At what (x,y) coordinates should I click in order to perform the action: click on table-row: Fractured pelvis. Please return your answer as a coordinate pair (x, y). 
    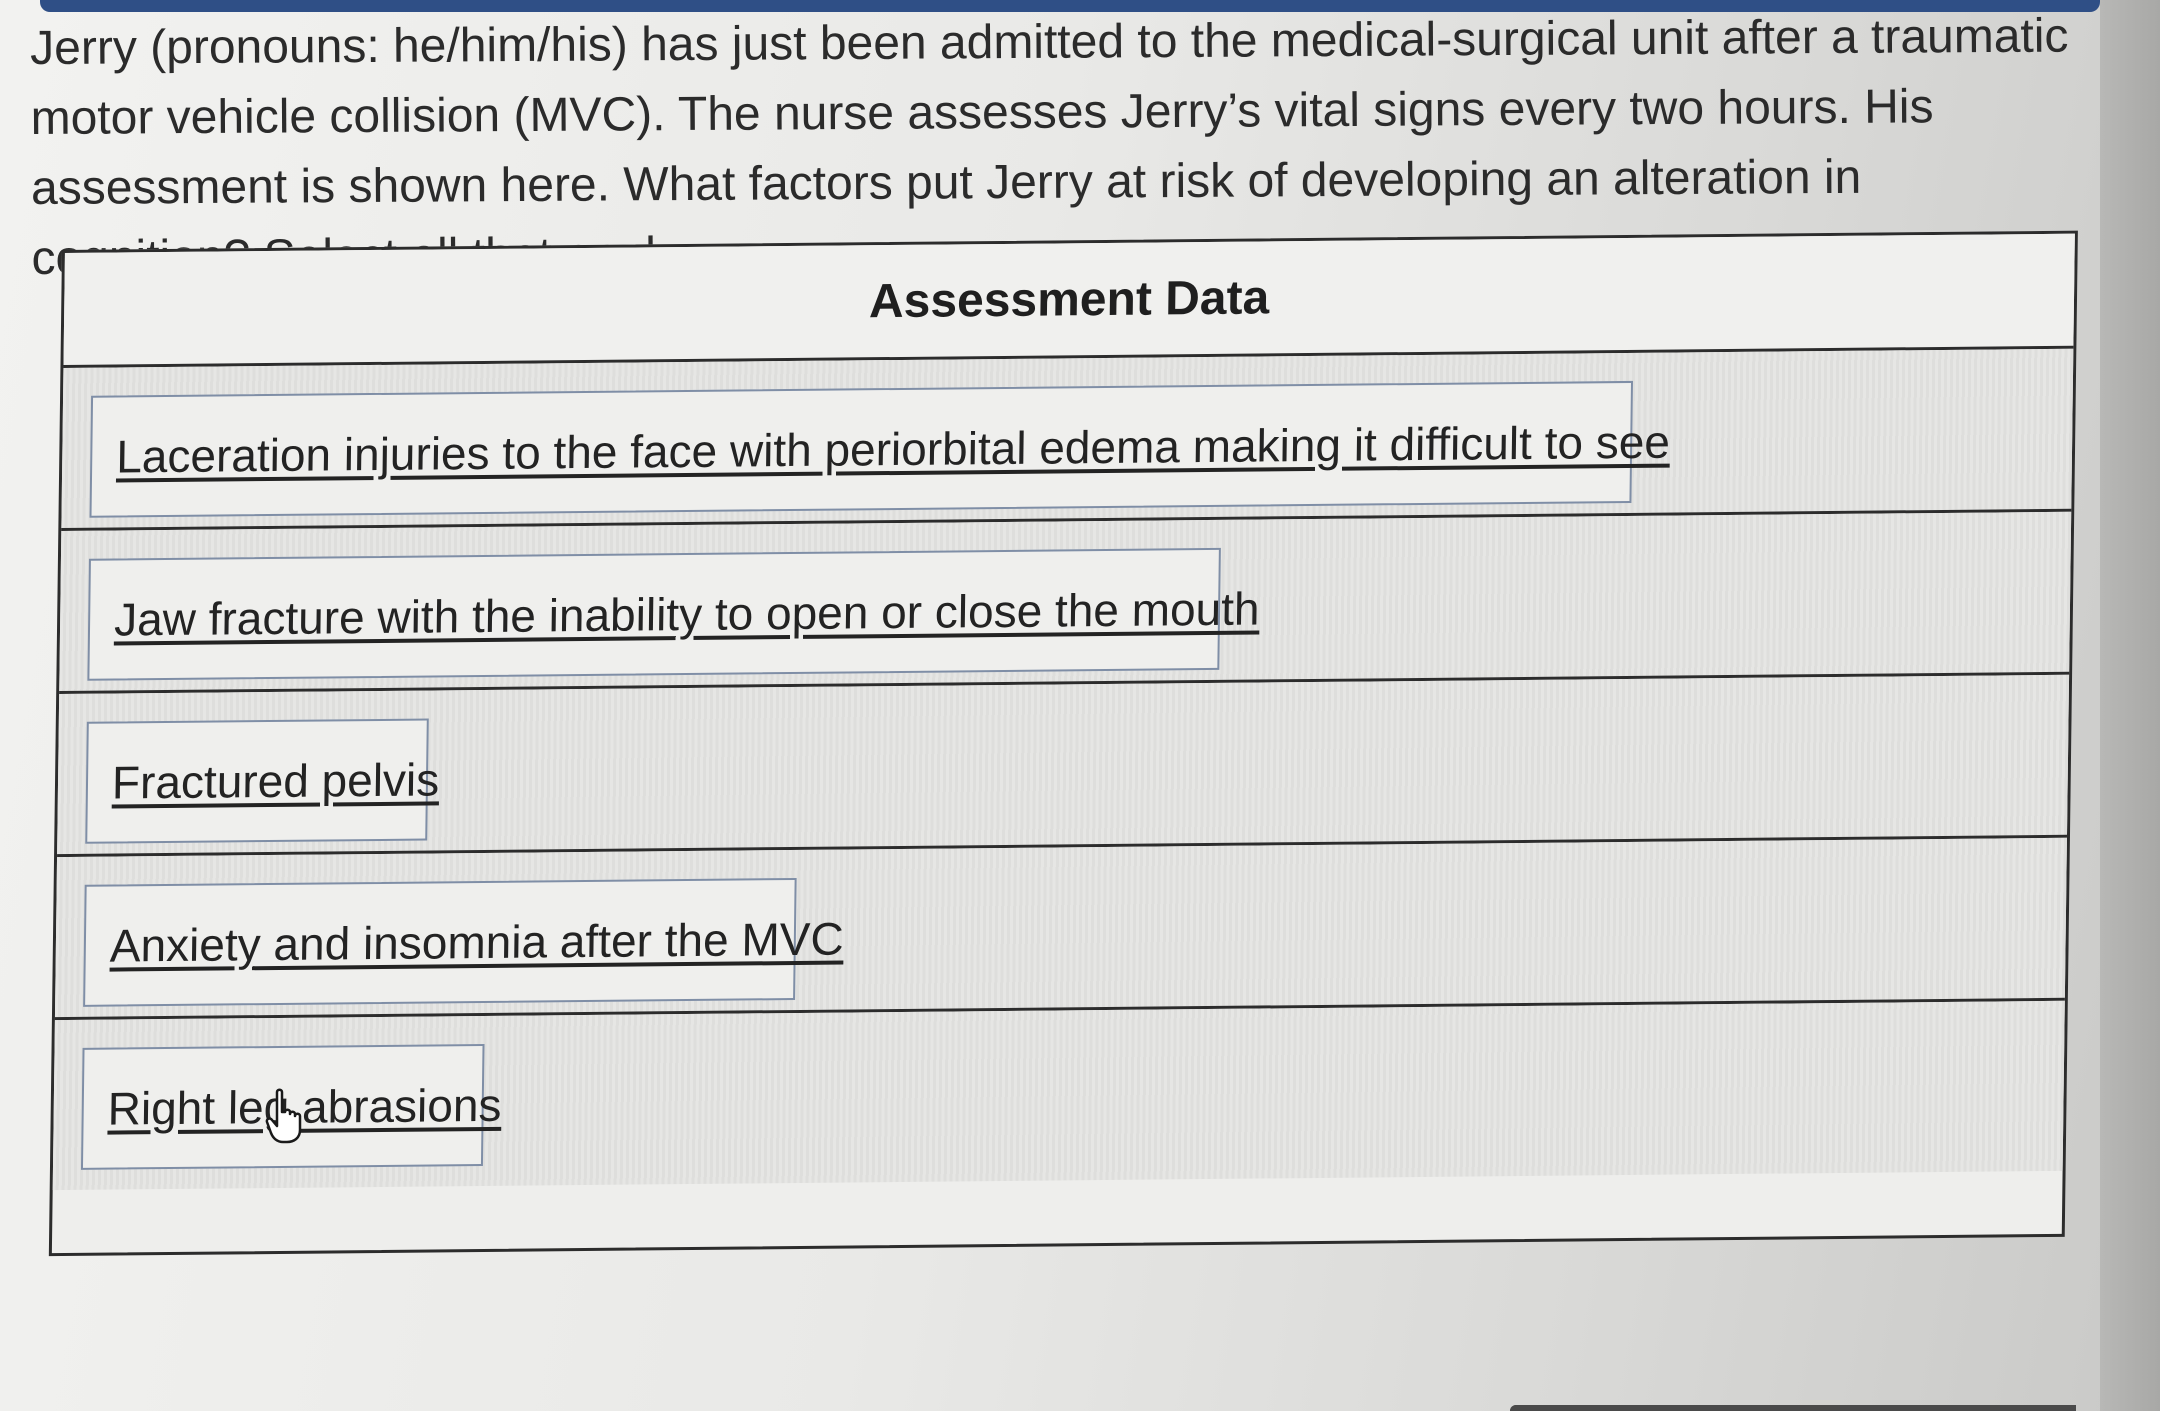
    Looking at the image, I should click on (1063, 766).